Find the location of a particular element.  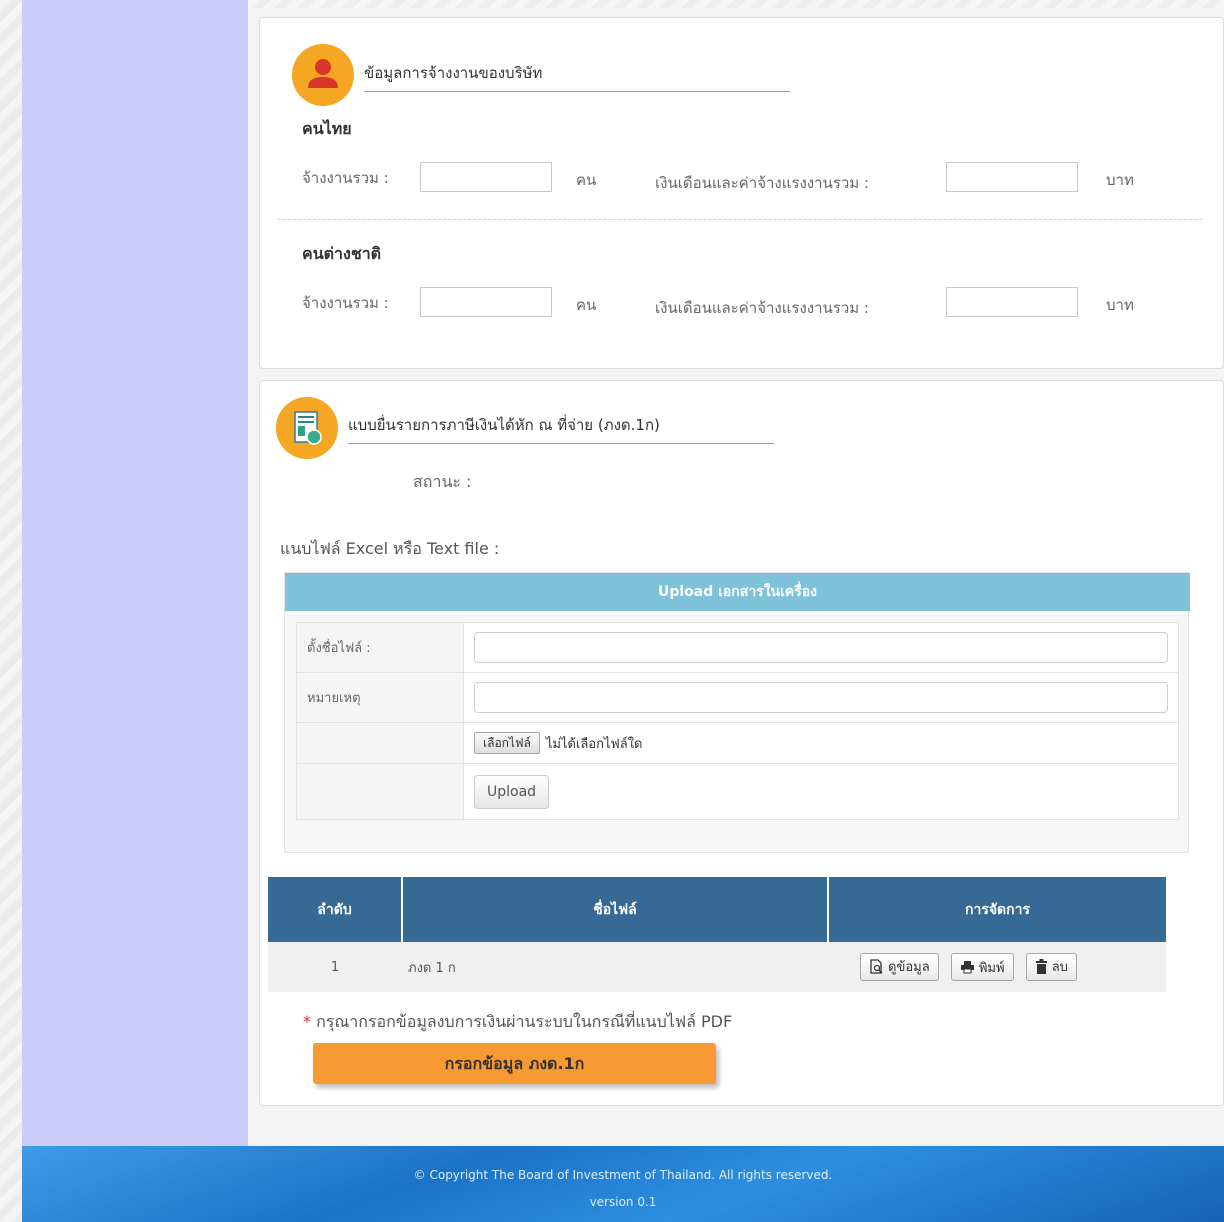

trash-icon is located at coordinates (1041, 967).